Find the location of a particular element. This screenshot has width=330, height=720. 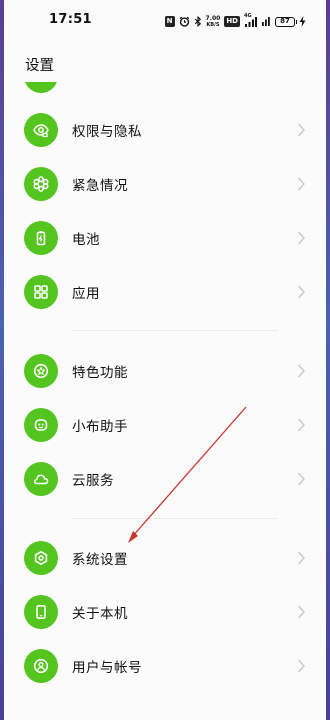

settings-item-system: 系统设置 is located at coordinates (165, 558).